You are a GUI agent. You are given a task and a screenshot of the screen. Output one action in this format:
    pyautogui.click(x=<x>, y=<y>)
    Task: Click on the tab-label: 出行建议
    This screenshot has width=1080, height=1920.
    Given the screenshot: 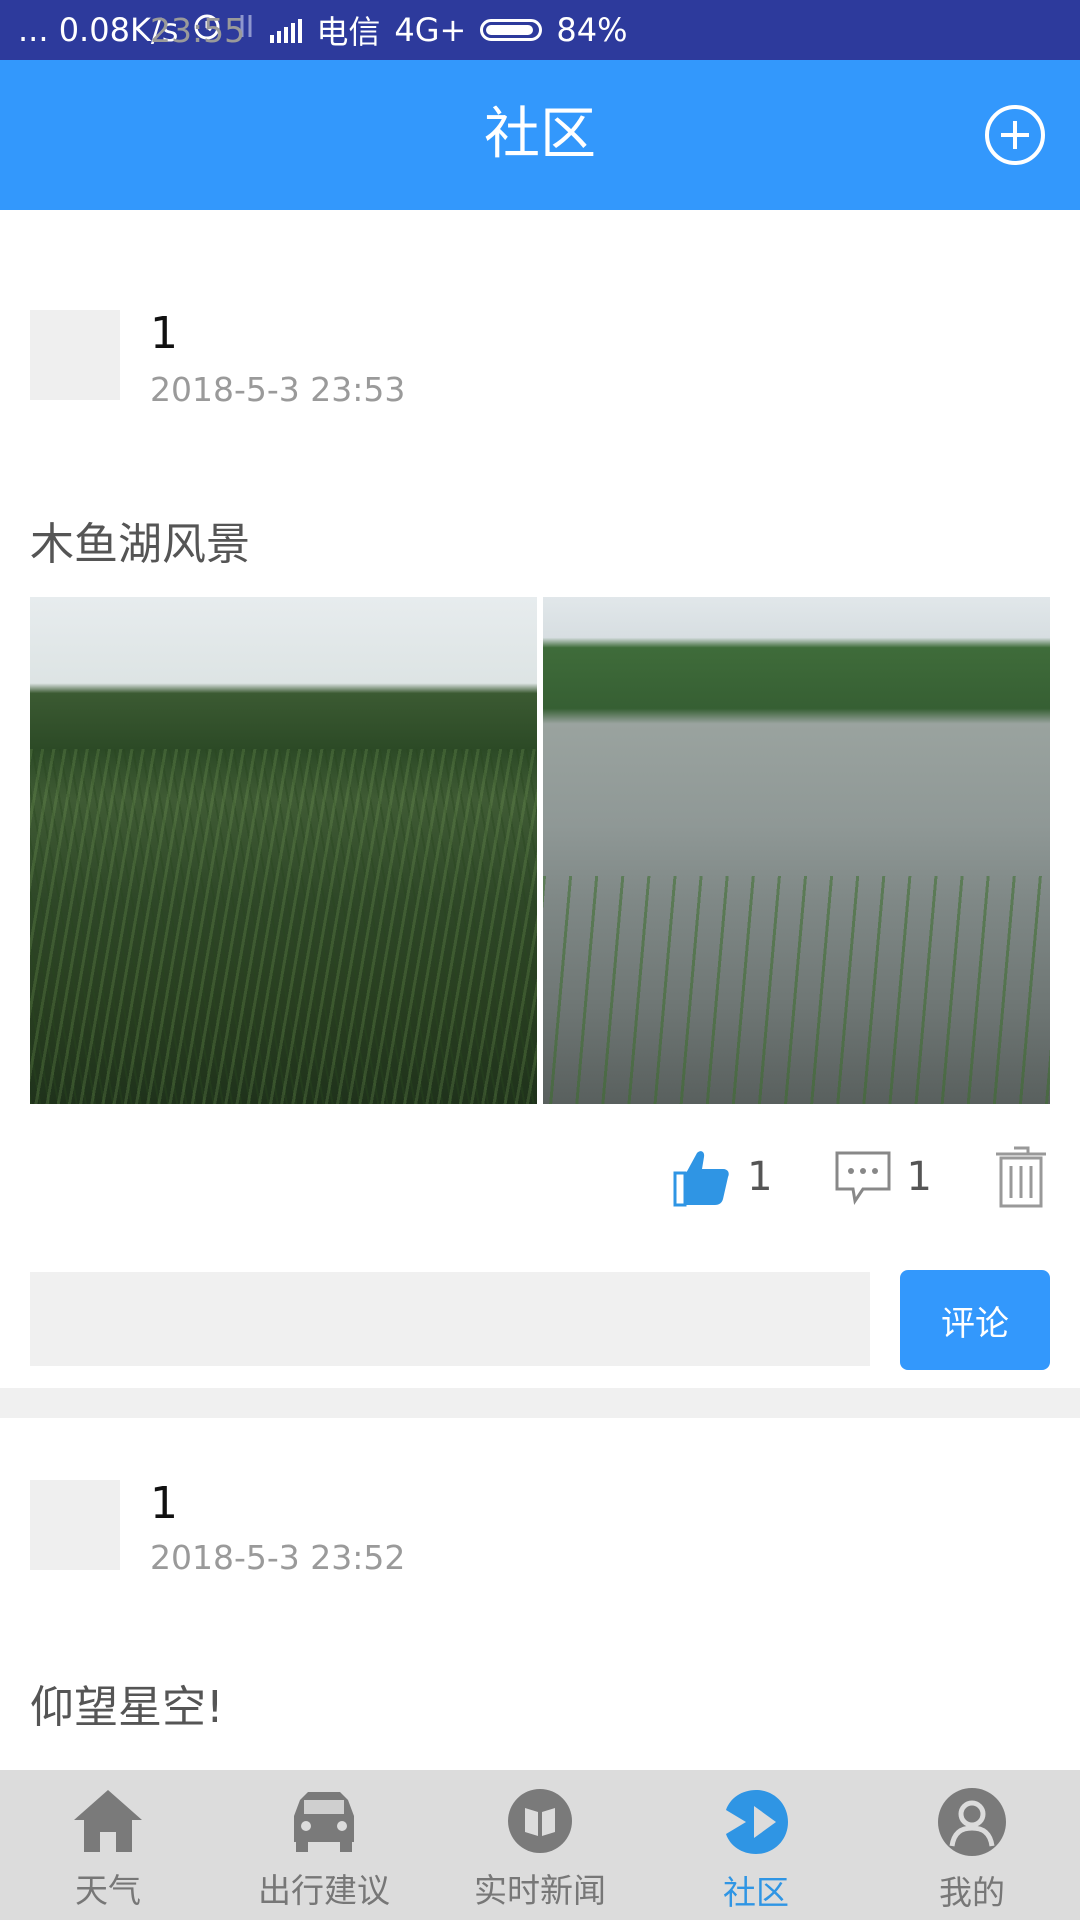 What is the action you would take?
    pyautogui.click(x=324, y=1890)
    